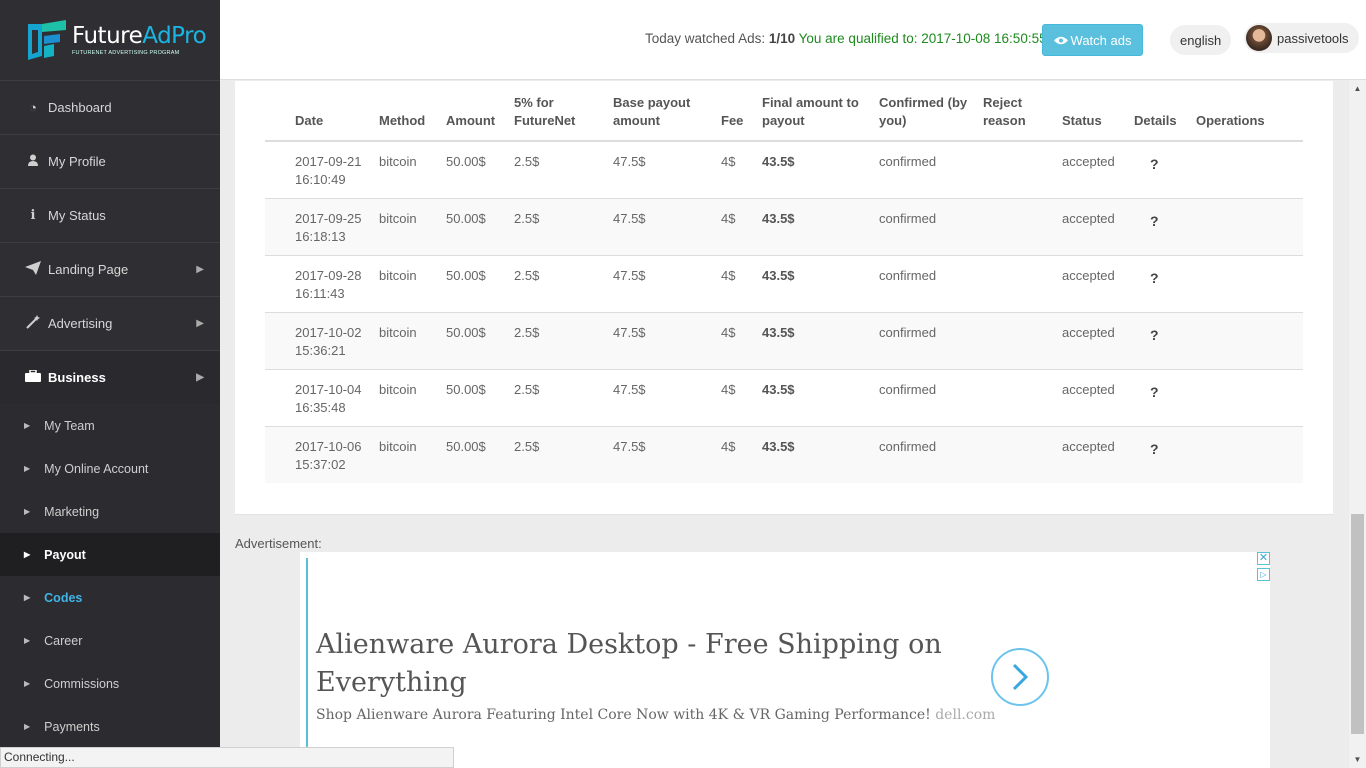 The image size is (1366, 768). What do you see at coordinates (77, 377) in the screenshot?
I see `sidebar-item-label: Business` at bounding box center [77, 377].